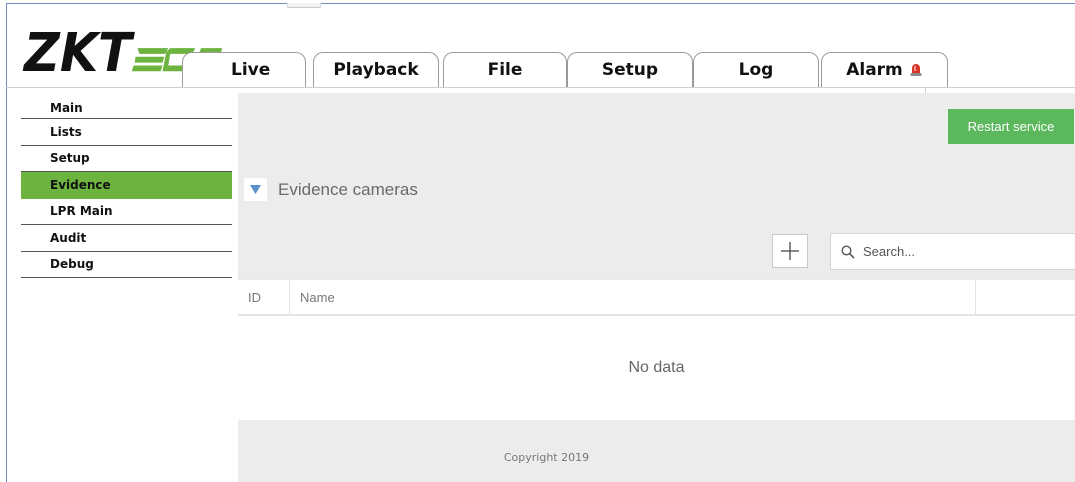 This screenshot has height=482, width=1075. I want to click on tab-alarm: Alarm, so click(884, 69).